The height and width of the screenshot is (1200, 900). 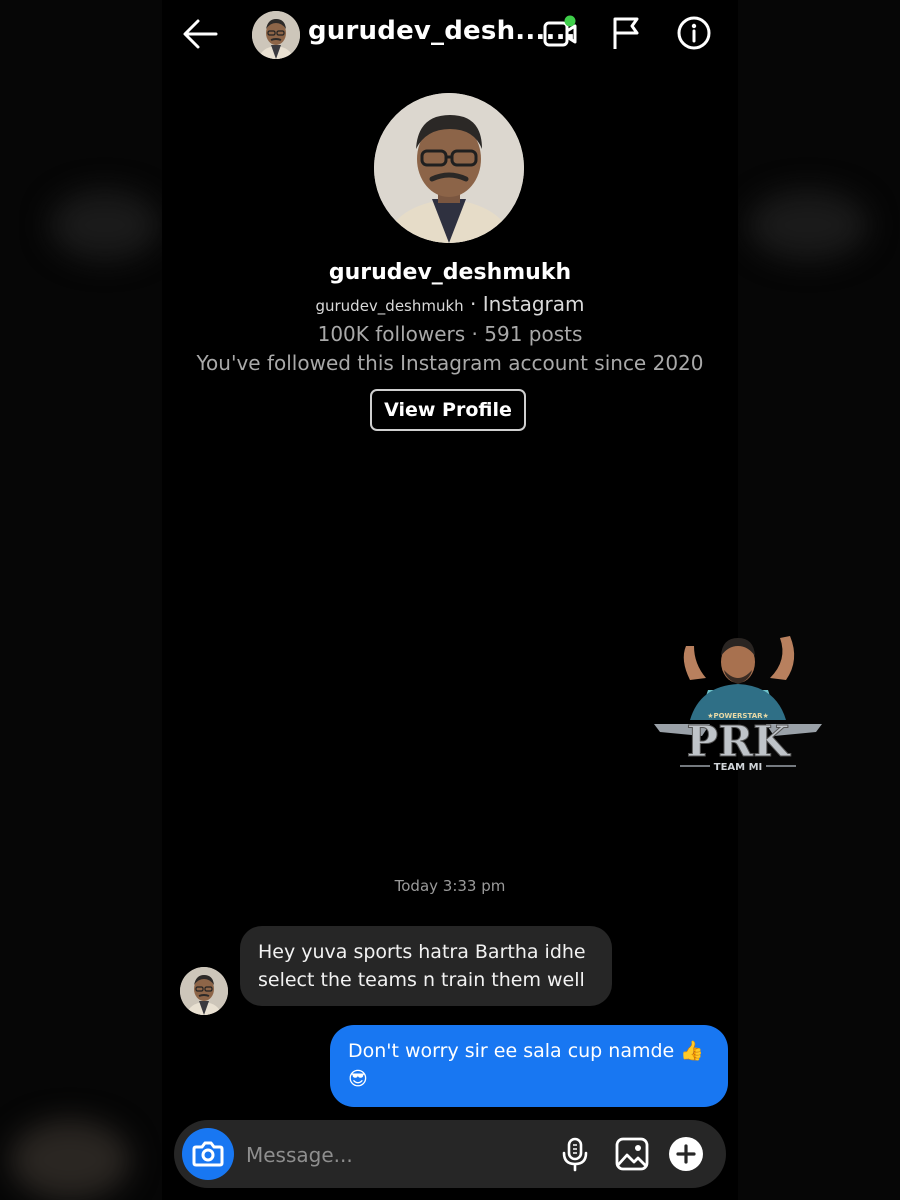 What do you see at coordinates (561, 33) in the screenshot?
I see `video-call-icon` at bounding box center [561, 33].